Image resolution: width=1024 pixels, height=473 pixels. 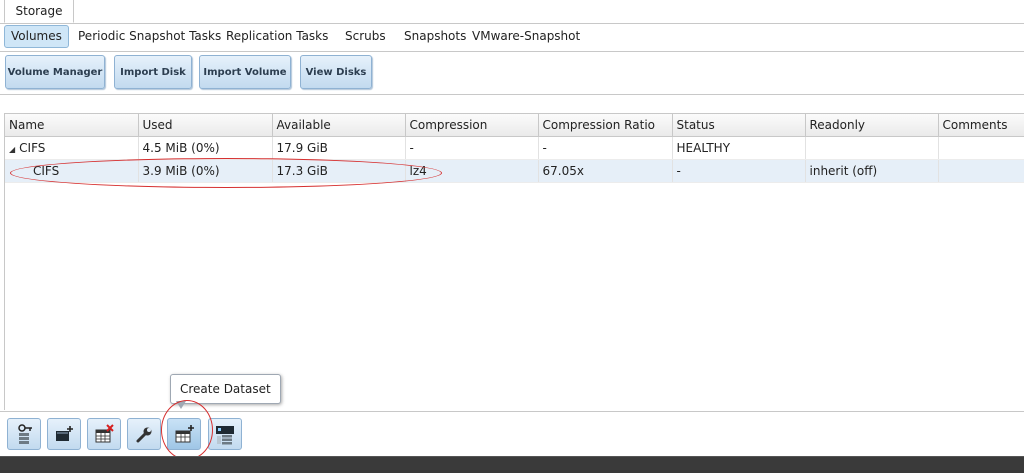 What do you see at coordinates (472, 148) in the screenshot?
I see `cell-compression: -` at bounding box center [472, 148].